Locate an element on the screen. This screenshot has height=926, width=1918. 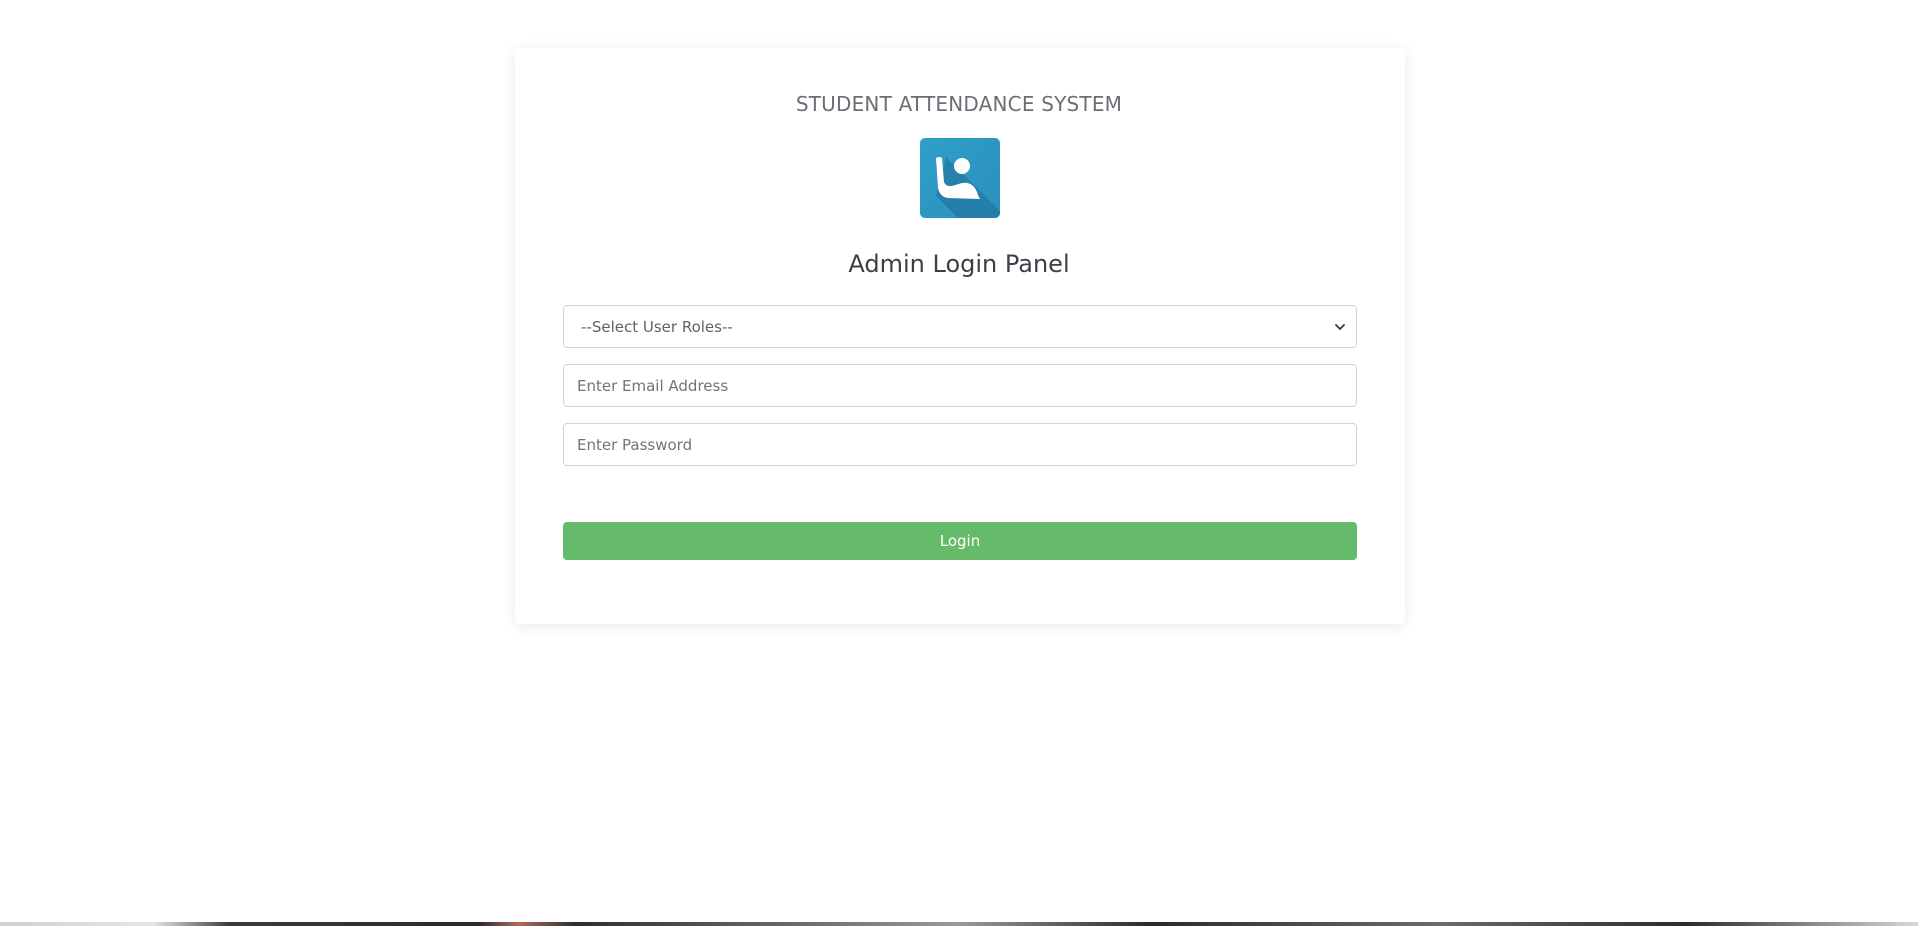
email-input is located at coordinates (960, 385).